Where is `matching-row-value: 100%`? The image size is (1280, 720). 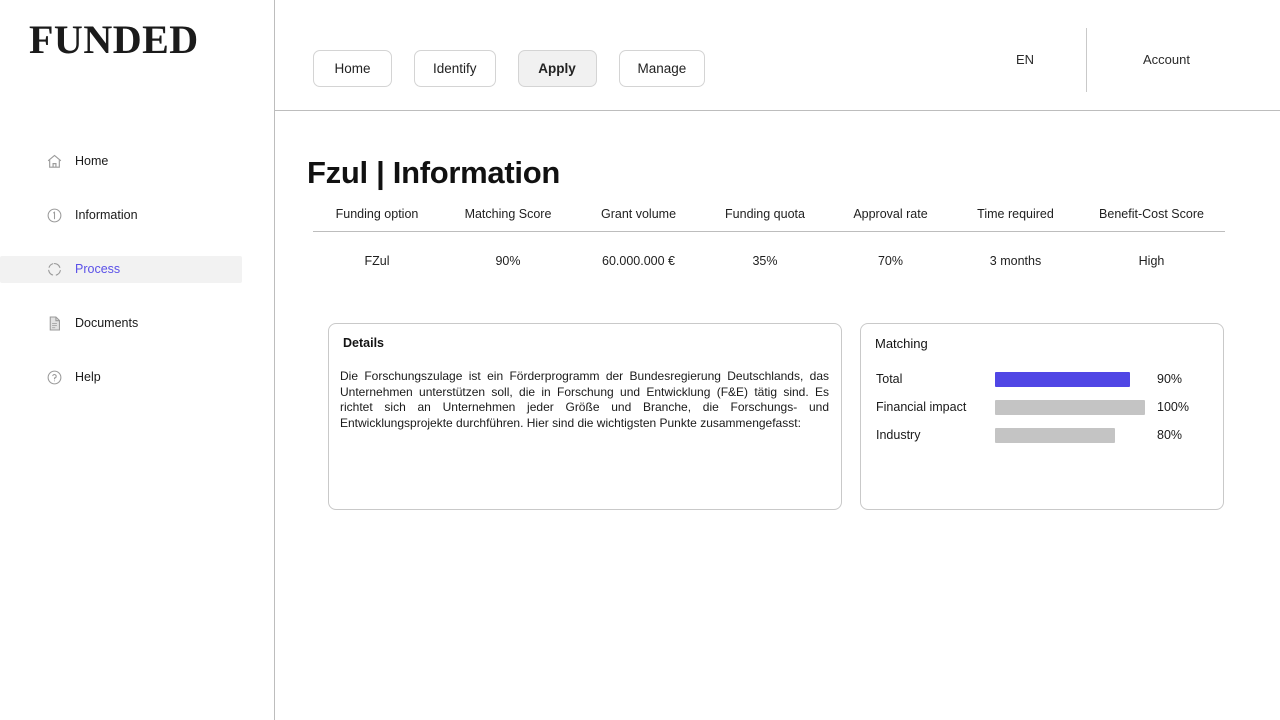
matching-row-value: 100% is located at coordinates (1173, 407).